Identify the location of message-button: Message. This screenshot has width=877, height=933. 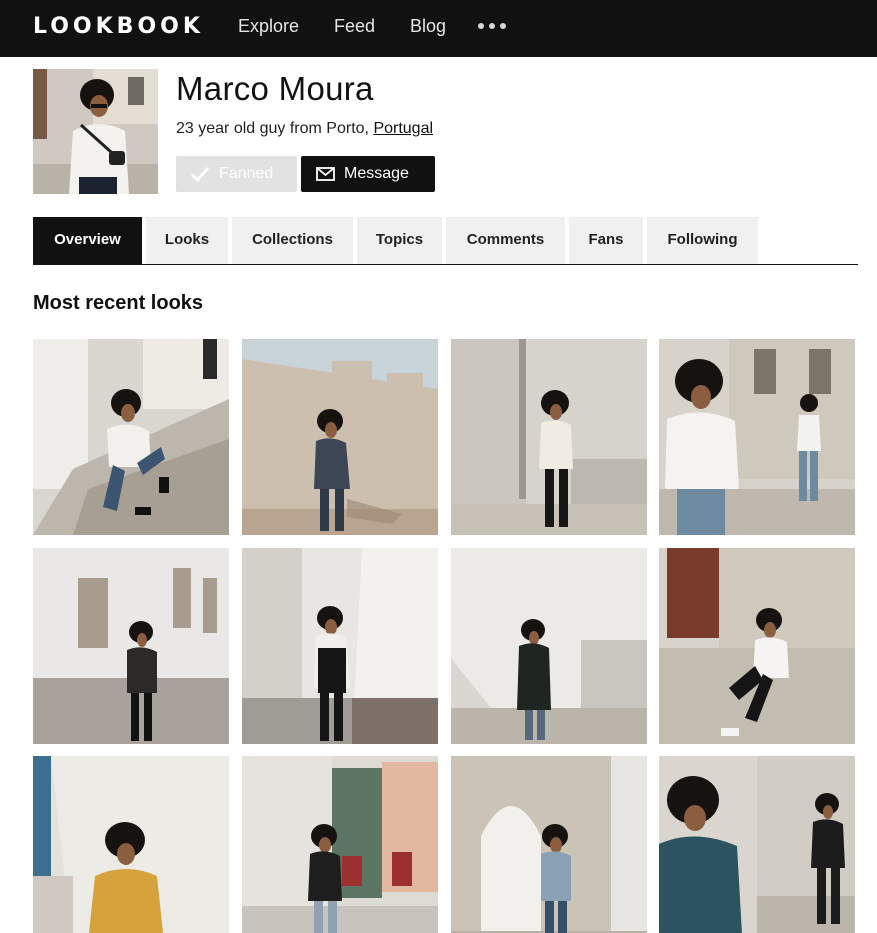
(368, 174).